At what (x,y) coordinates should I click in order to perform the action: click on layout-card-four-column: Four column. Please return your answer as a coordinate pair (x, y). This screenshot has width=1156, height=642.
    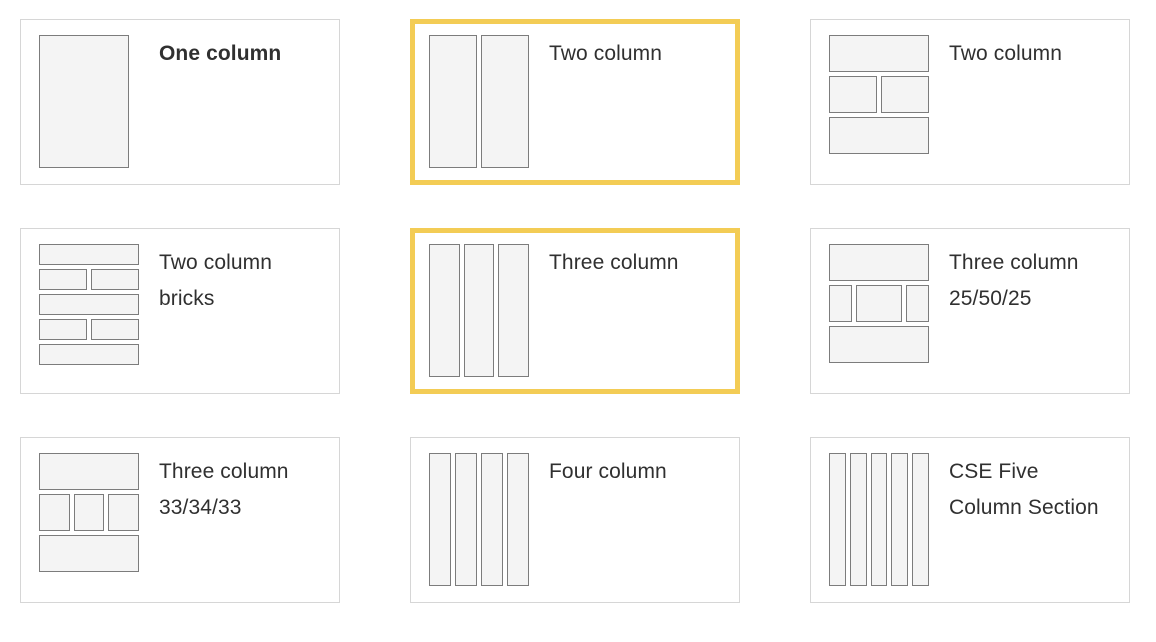
    Looking at the image, I should click on (575, 520).